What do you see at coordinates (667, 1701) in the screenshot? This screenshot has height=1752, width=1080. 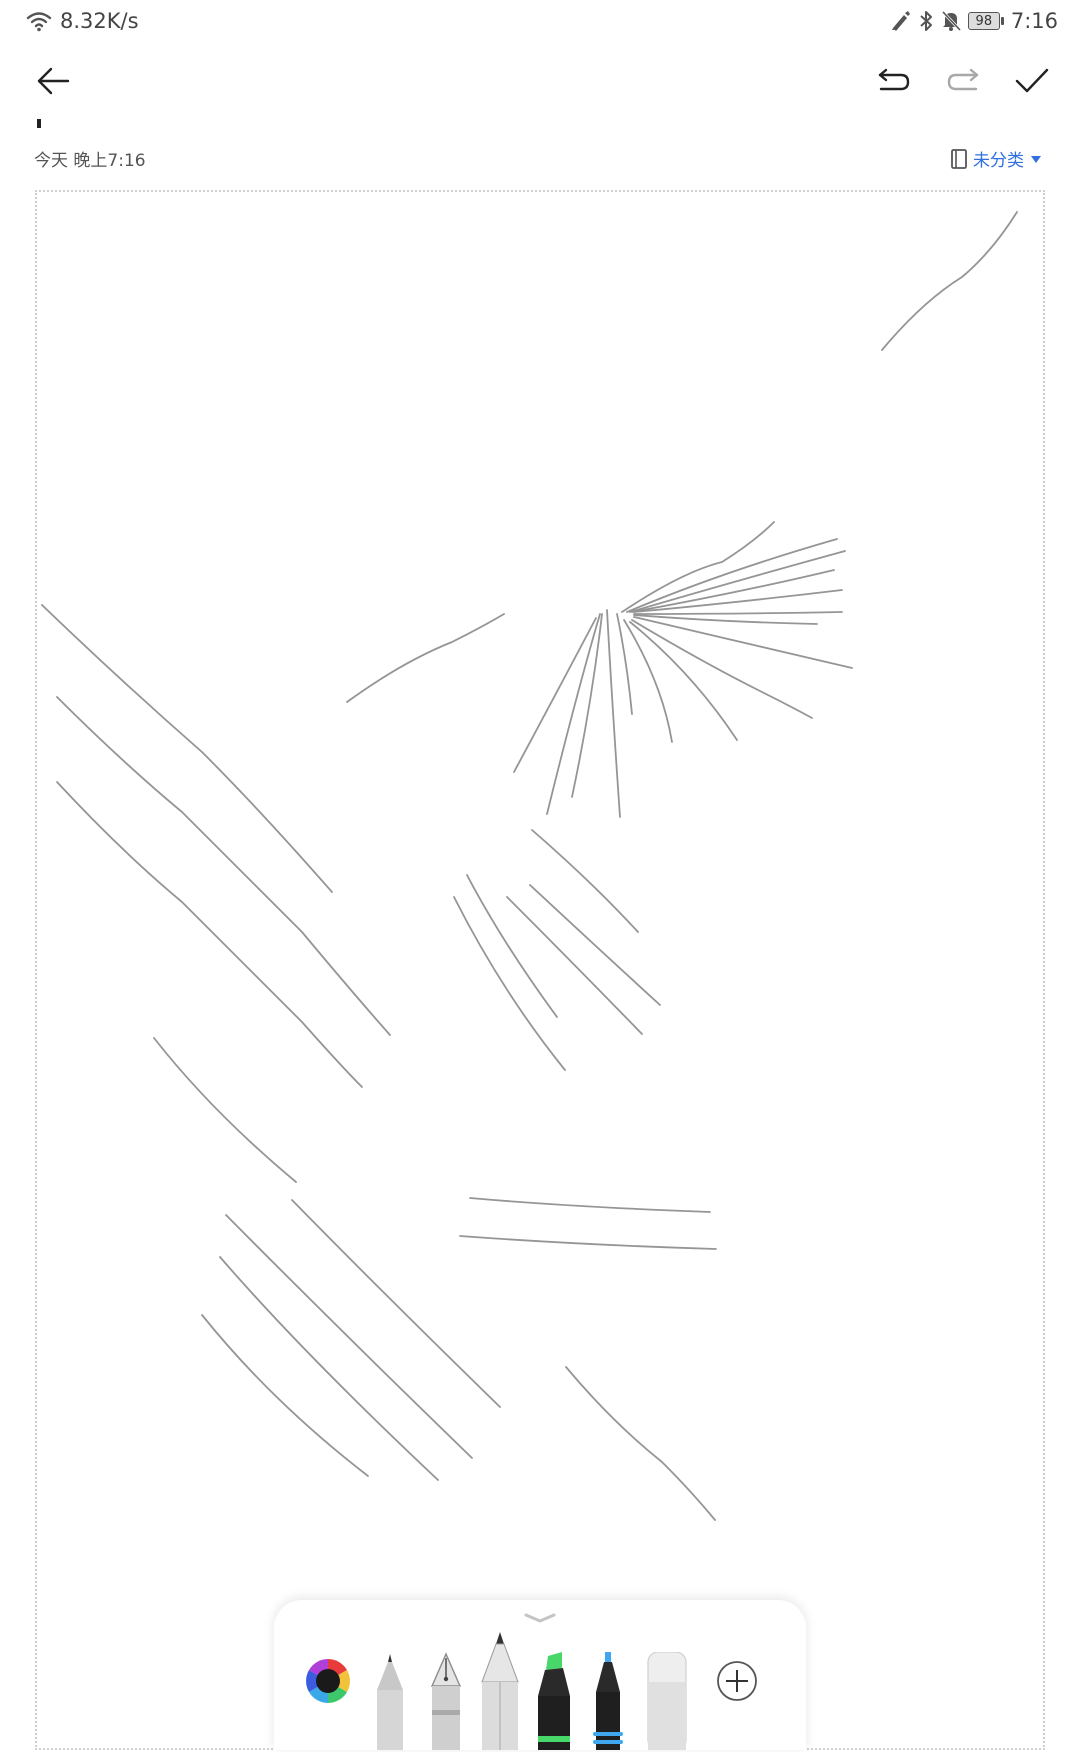 I see `eraser-icon` at bounding box center [667, 1701].